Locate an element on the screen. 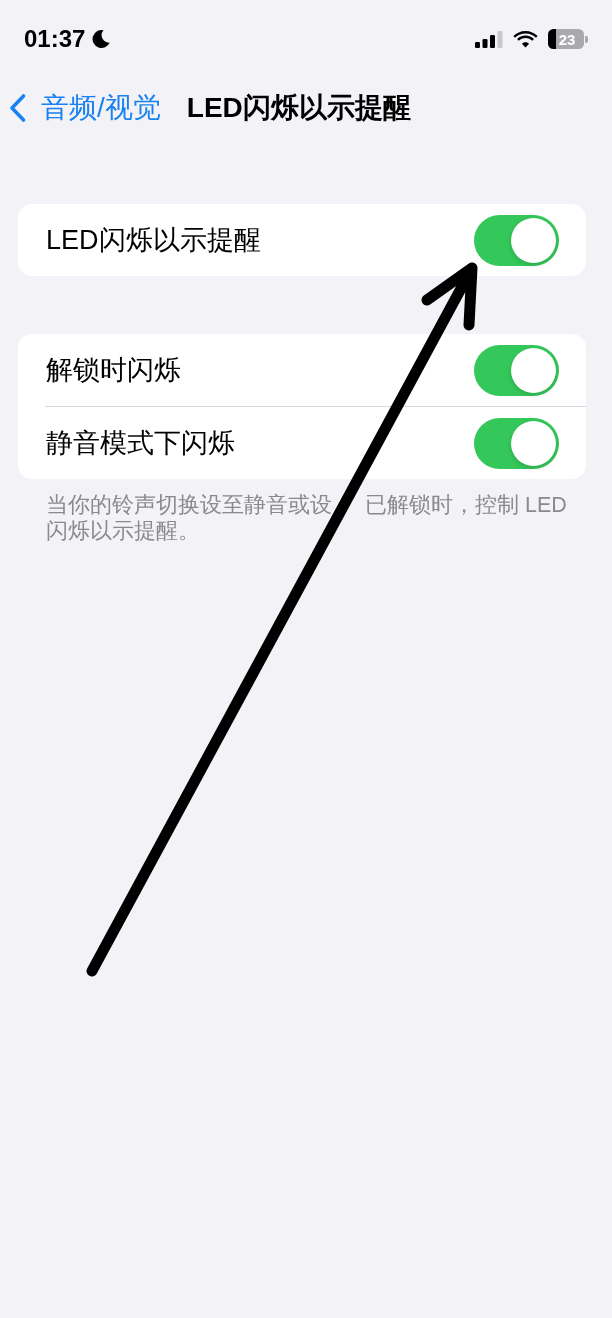 This screenshot has height=1318, width=612. setting-label: 解锁时闪烁 is located at coordinates (113, 370).